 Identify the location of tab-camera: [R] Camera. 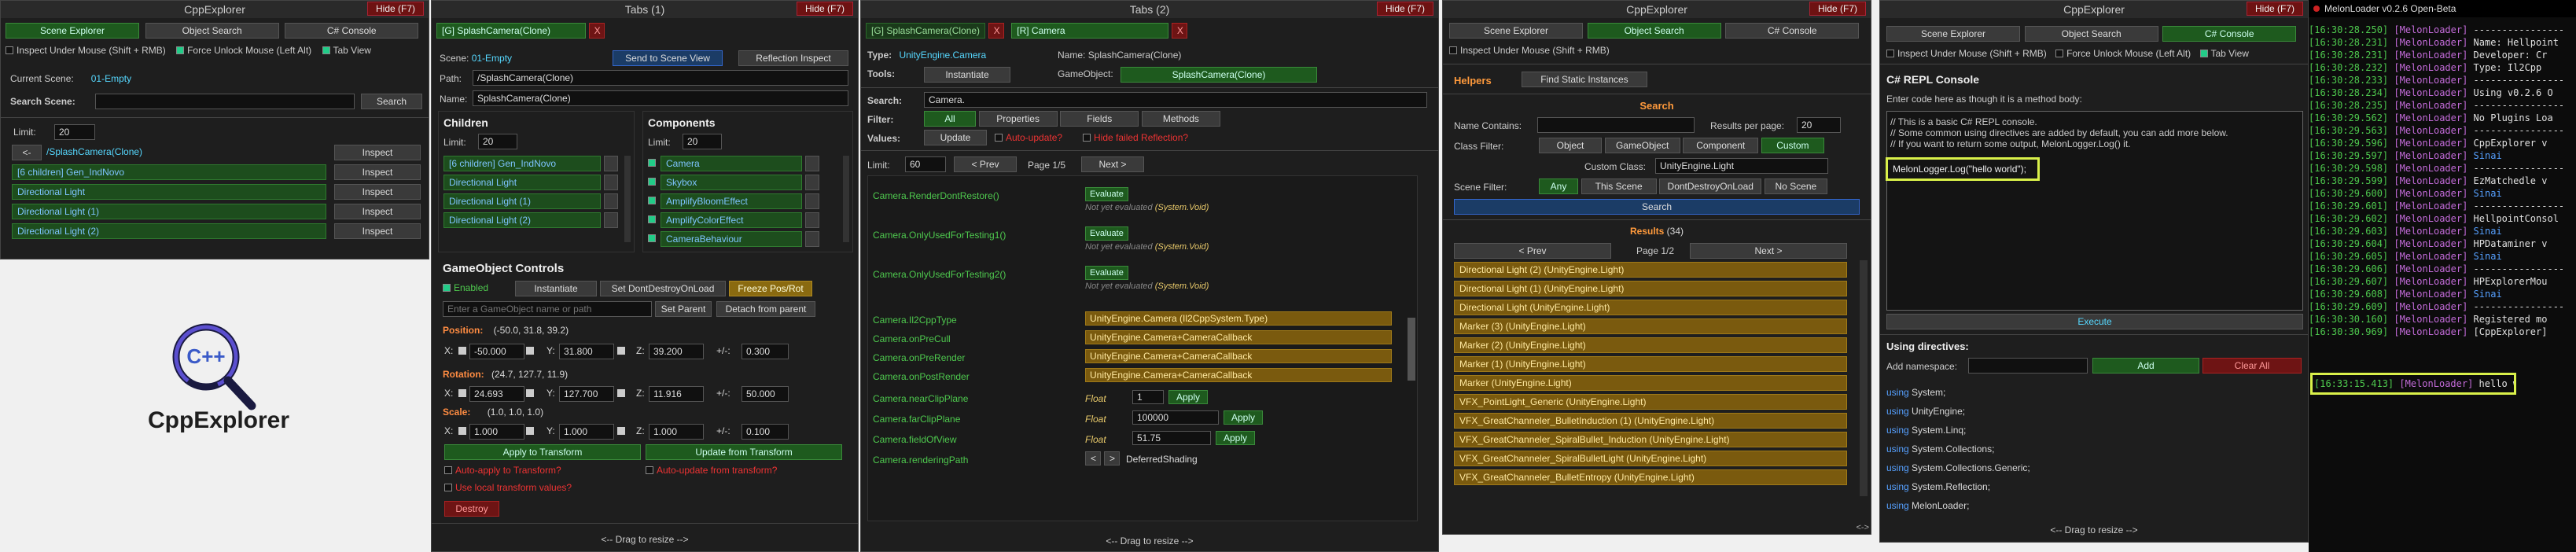
(1090, 31).